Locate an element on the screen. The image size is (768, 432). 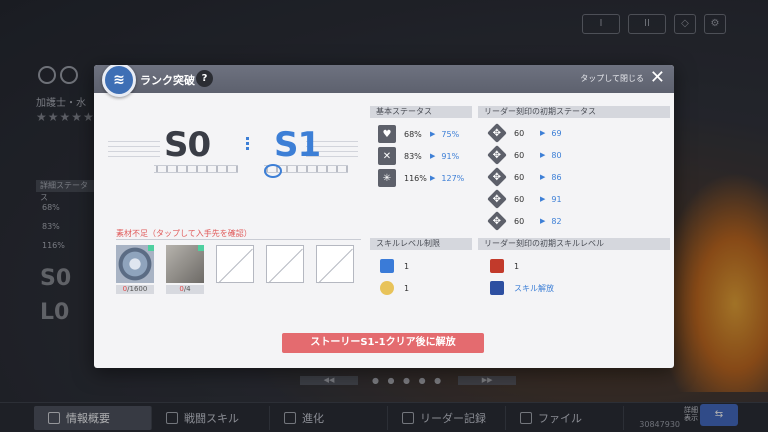
stat-next: 91 is located at coordinates (556, 199).